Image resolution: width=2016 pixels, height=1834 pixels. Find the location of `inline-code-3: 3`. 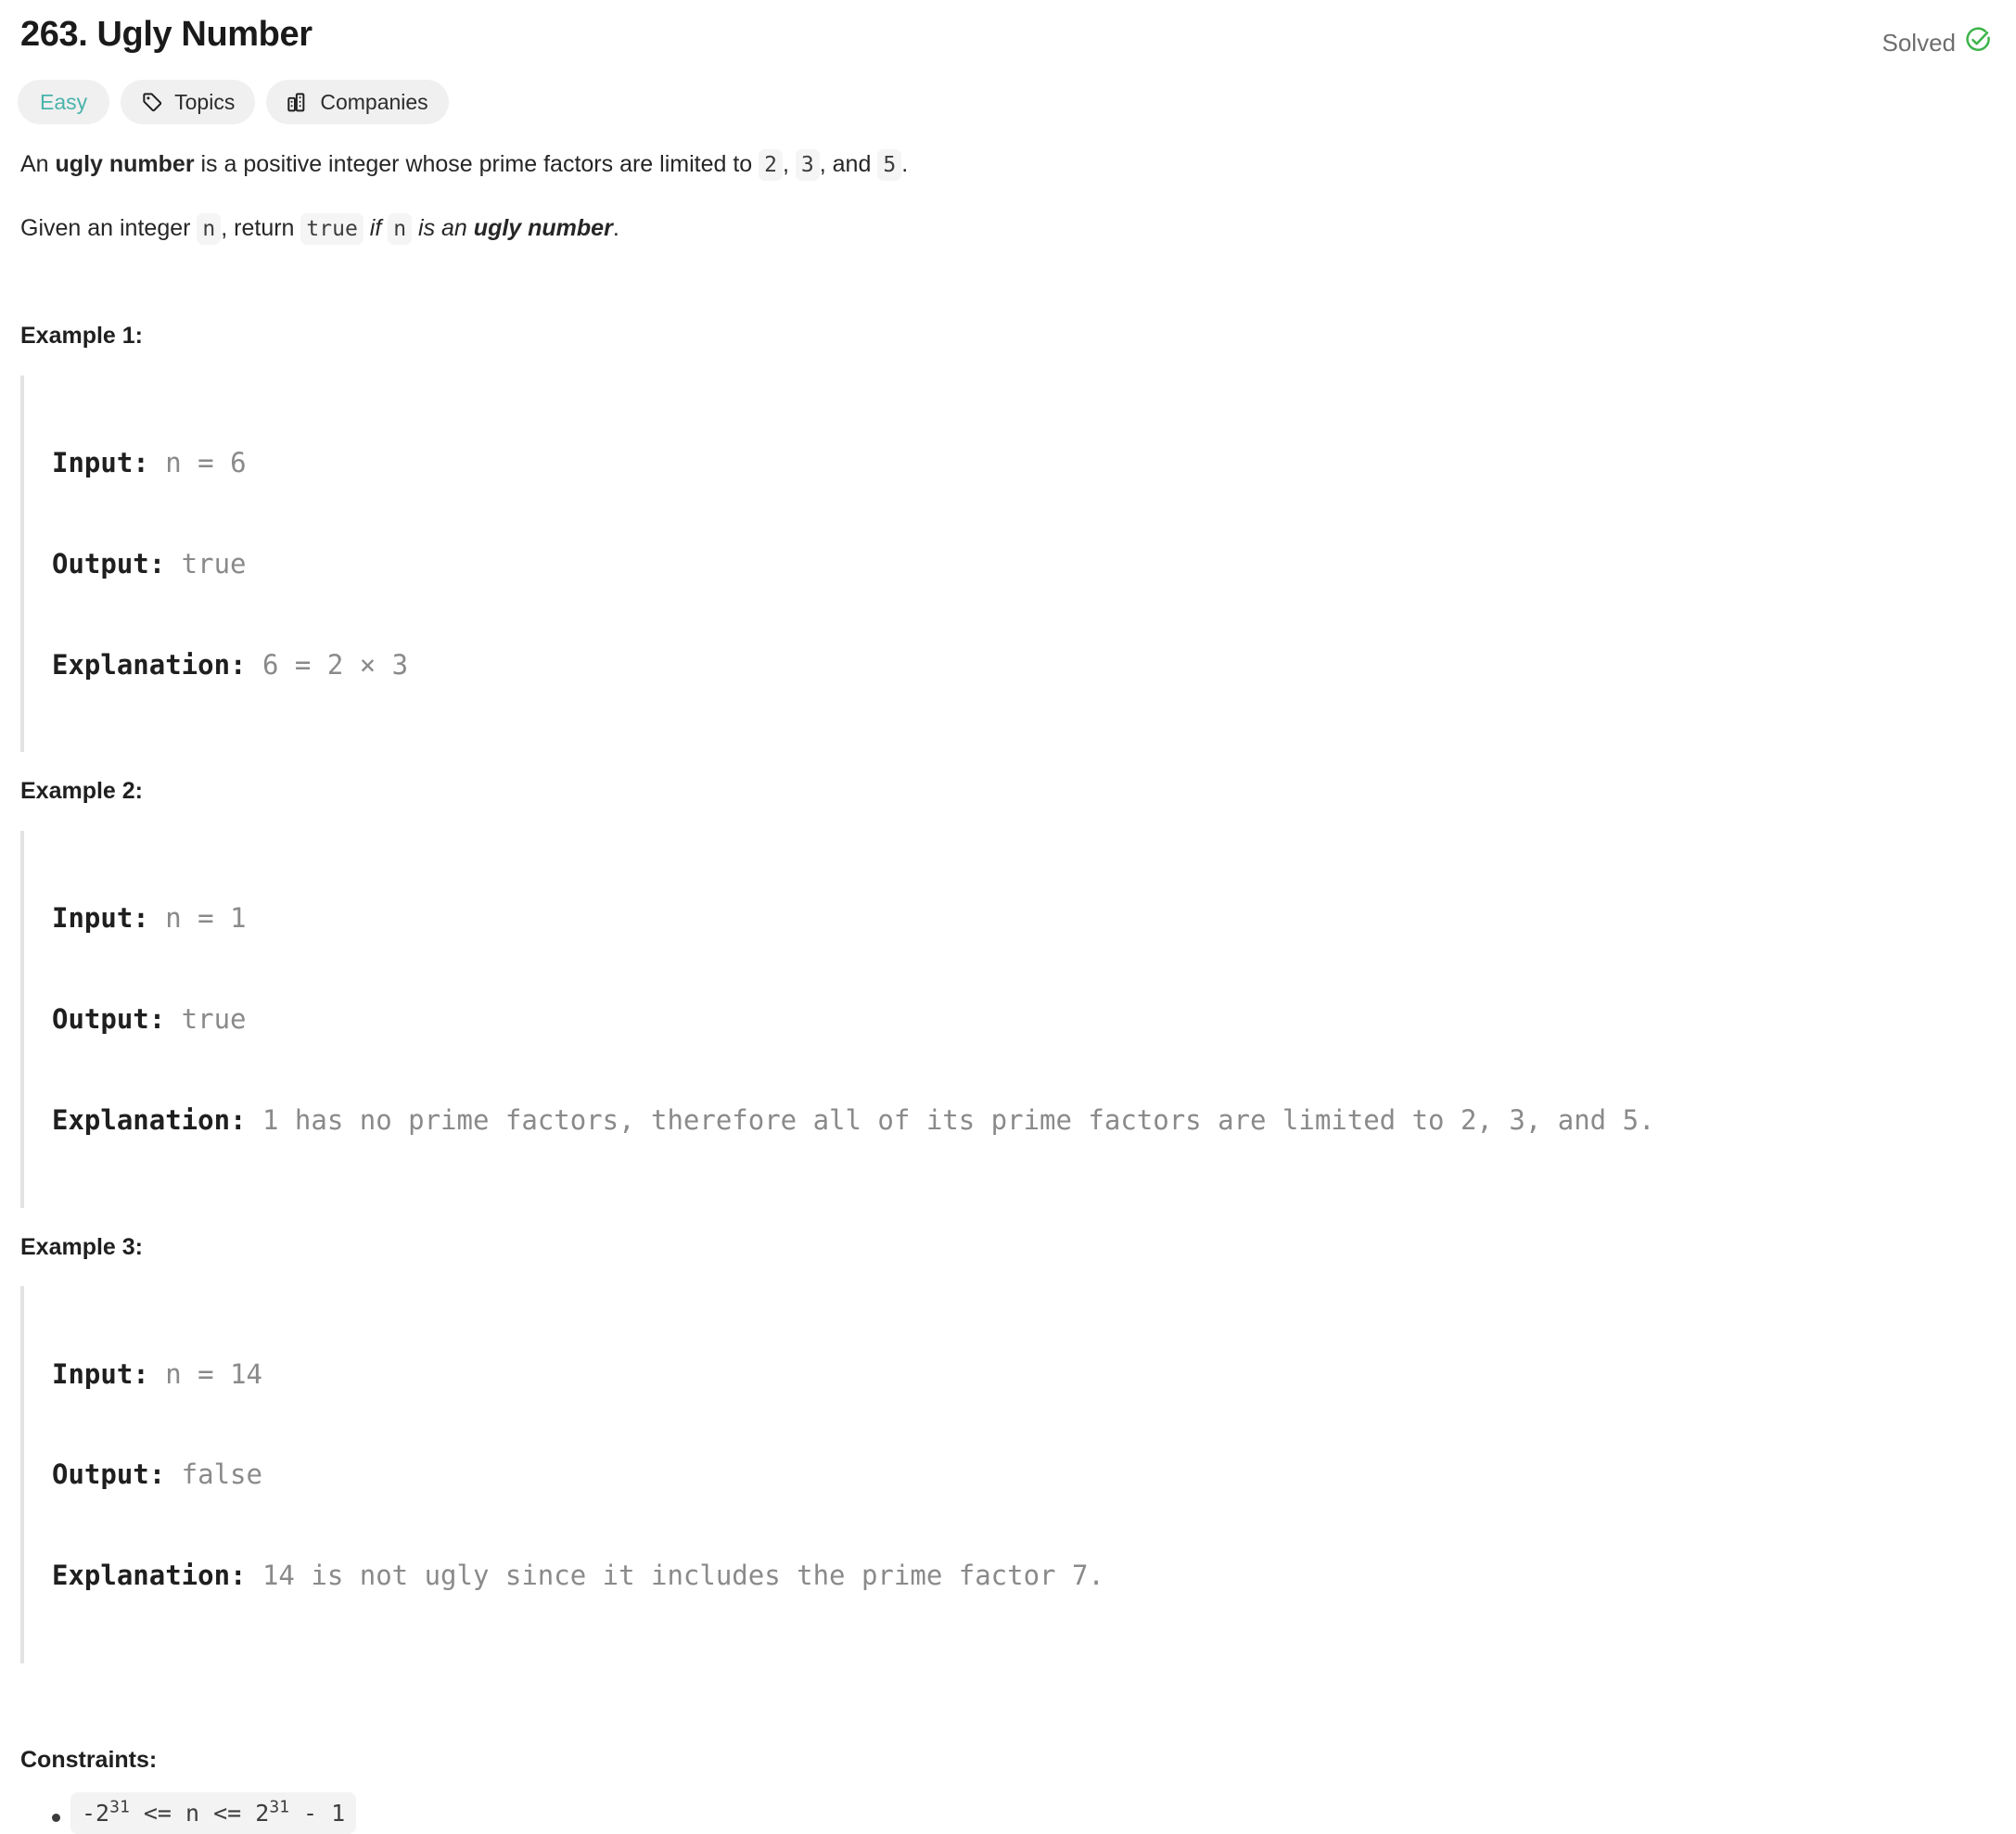

inline-code-3: 3 is located at coordinates (807, 165).